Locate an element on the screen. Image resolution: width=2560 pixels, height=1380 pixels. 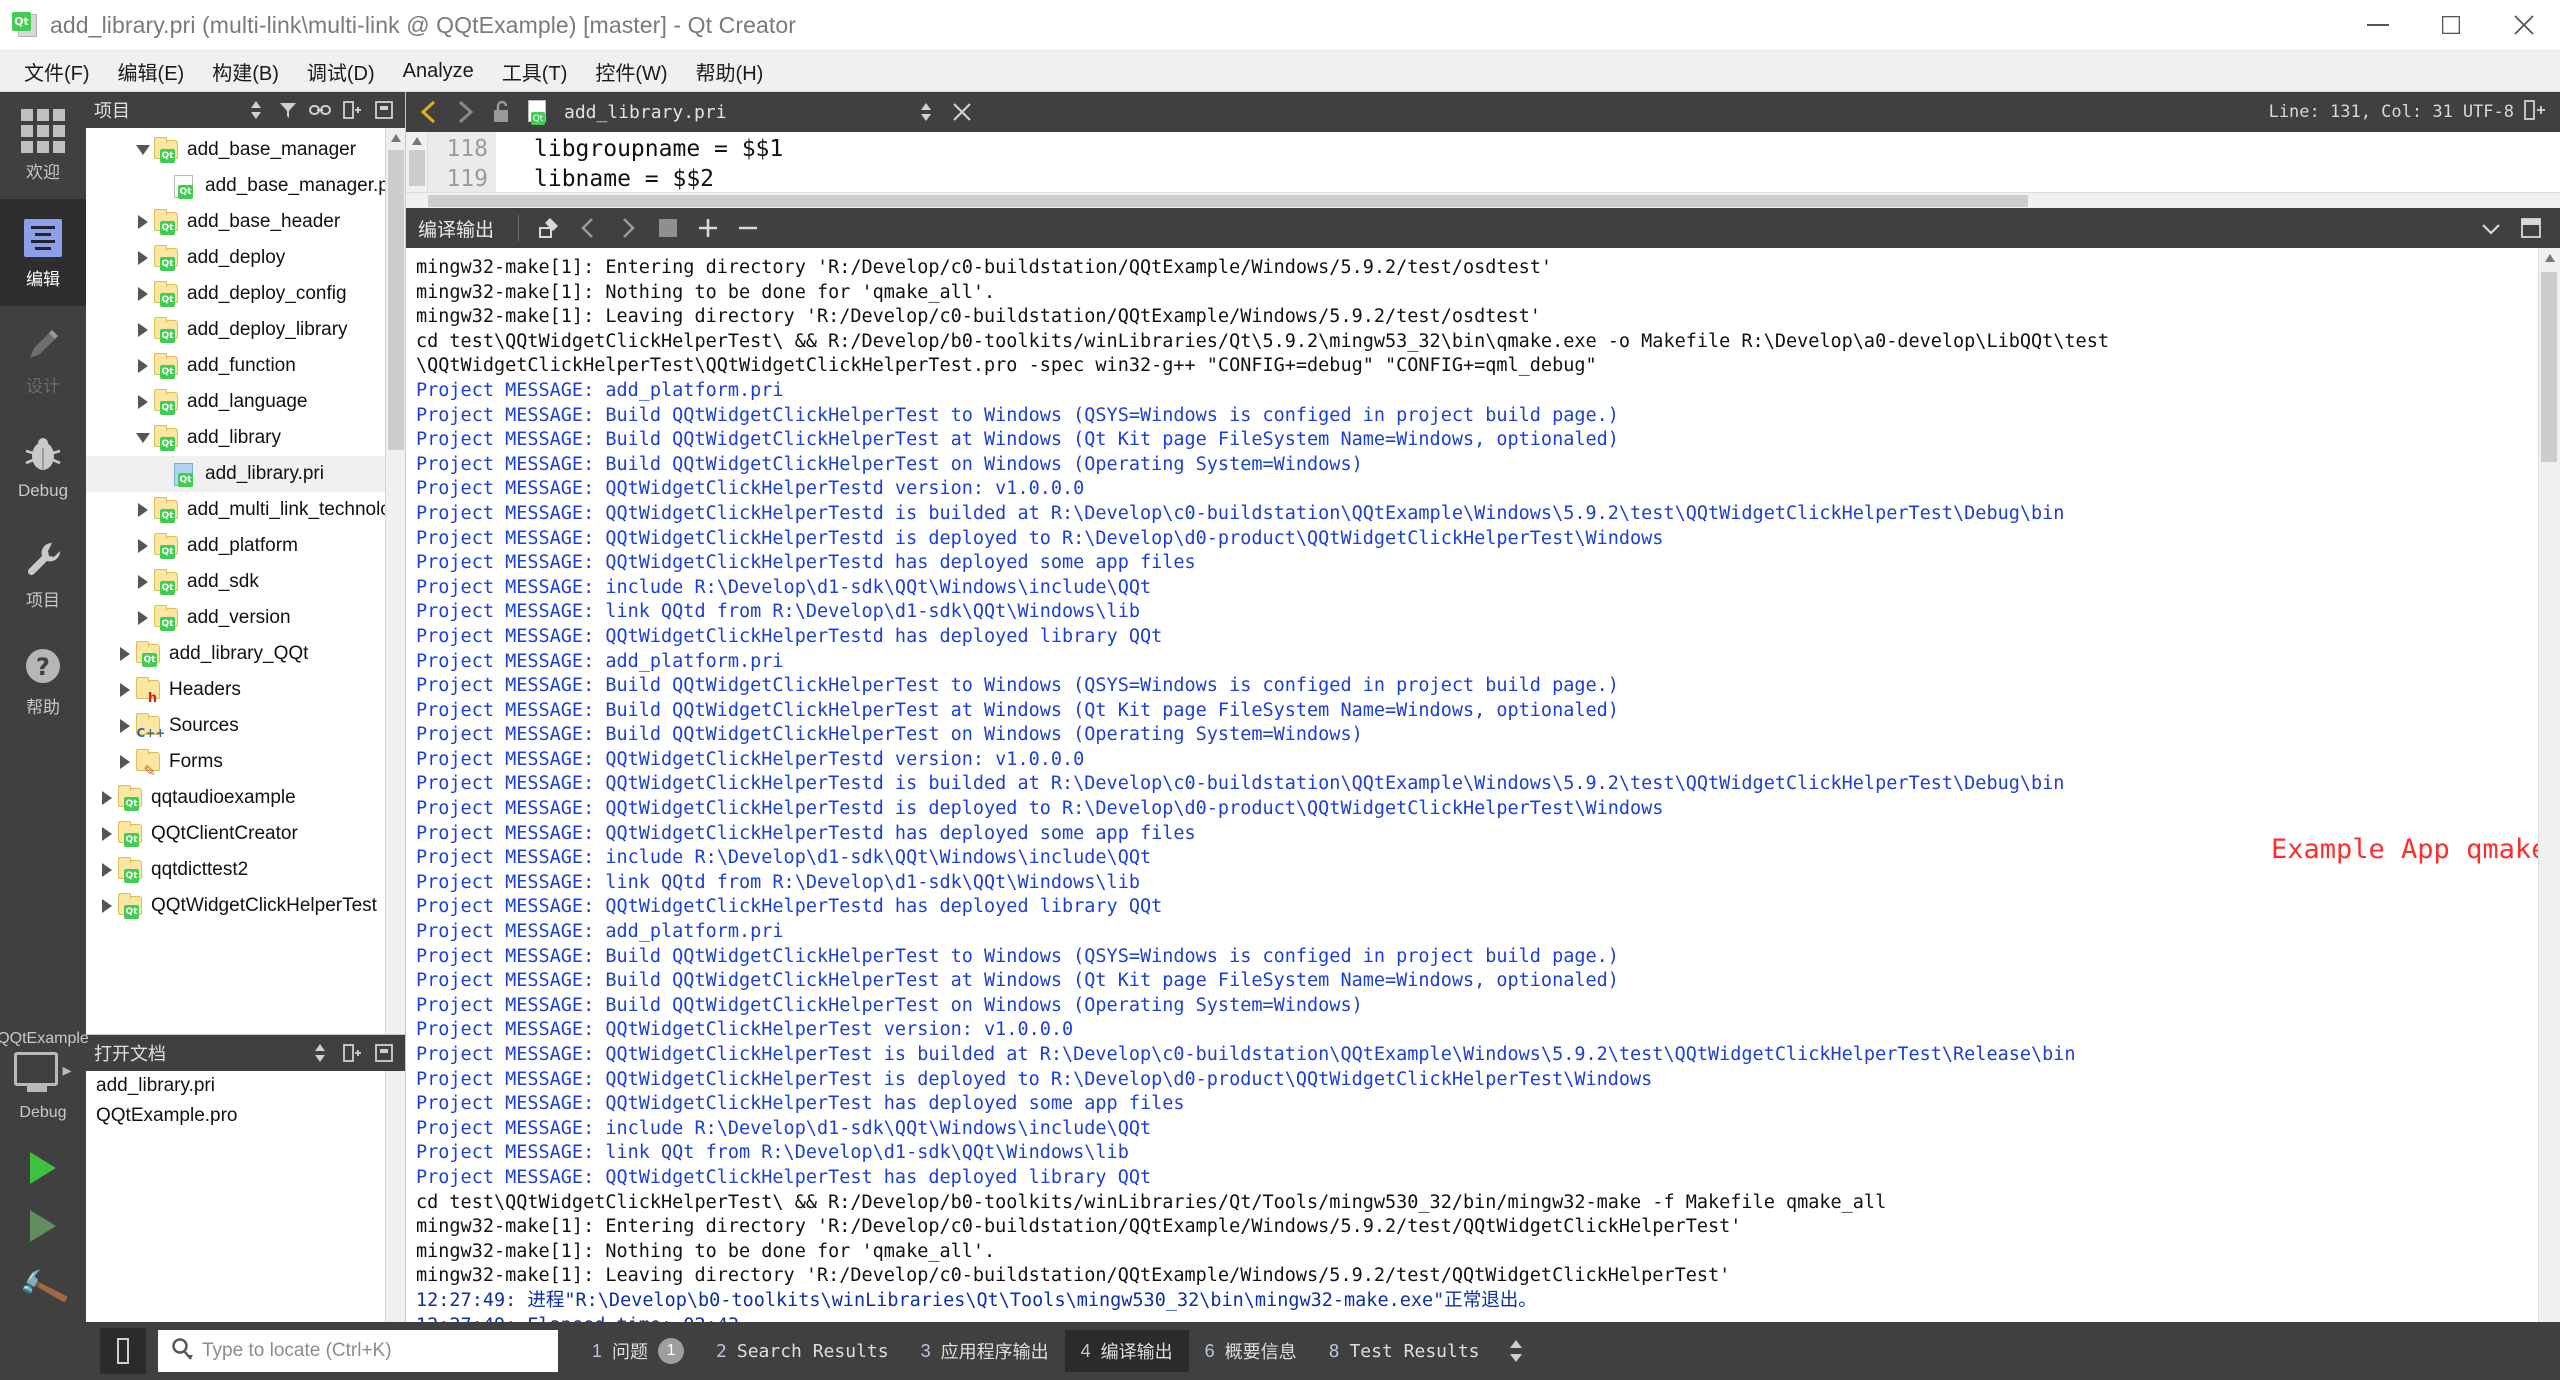
link-icon is located at coordinates (320, 110).